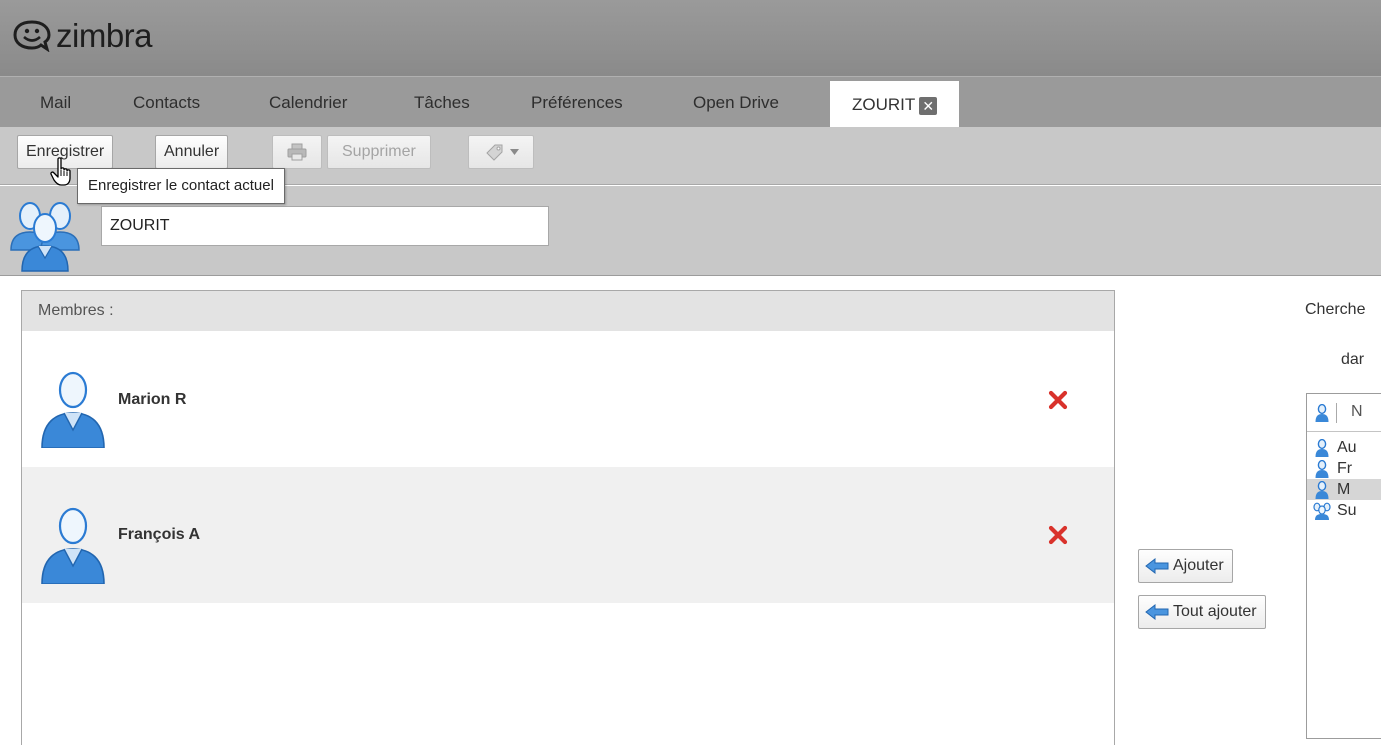  What do you see at coordinates (159, 534) in the screenshot?
I see `member-name: François A` at bounding box center [159, 534].